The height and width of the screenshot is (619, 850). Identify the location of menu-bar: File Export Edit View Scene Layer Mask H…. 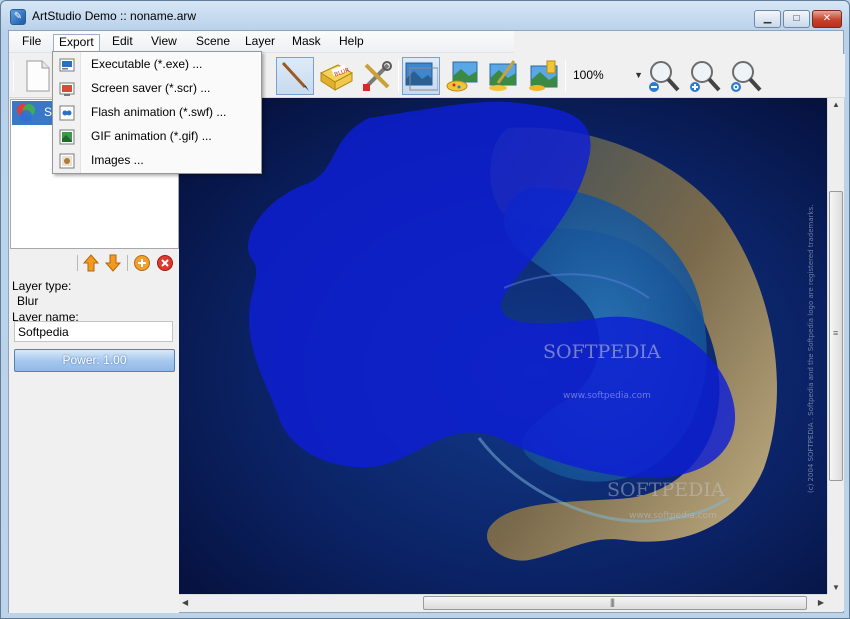
(261, 42).